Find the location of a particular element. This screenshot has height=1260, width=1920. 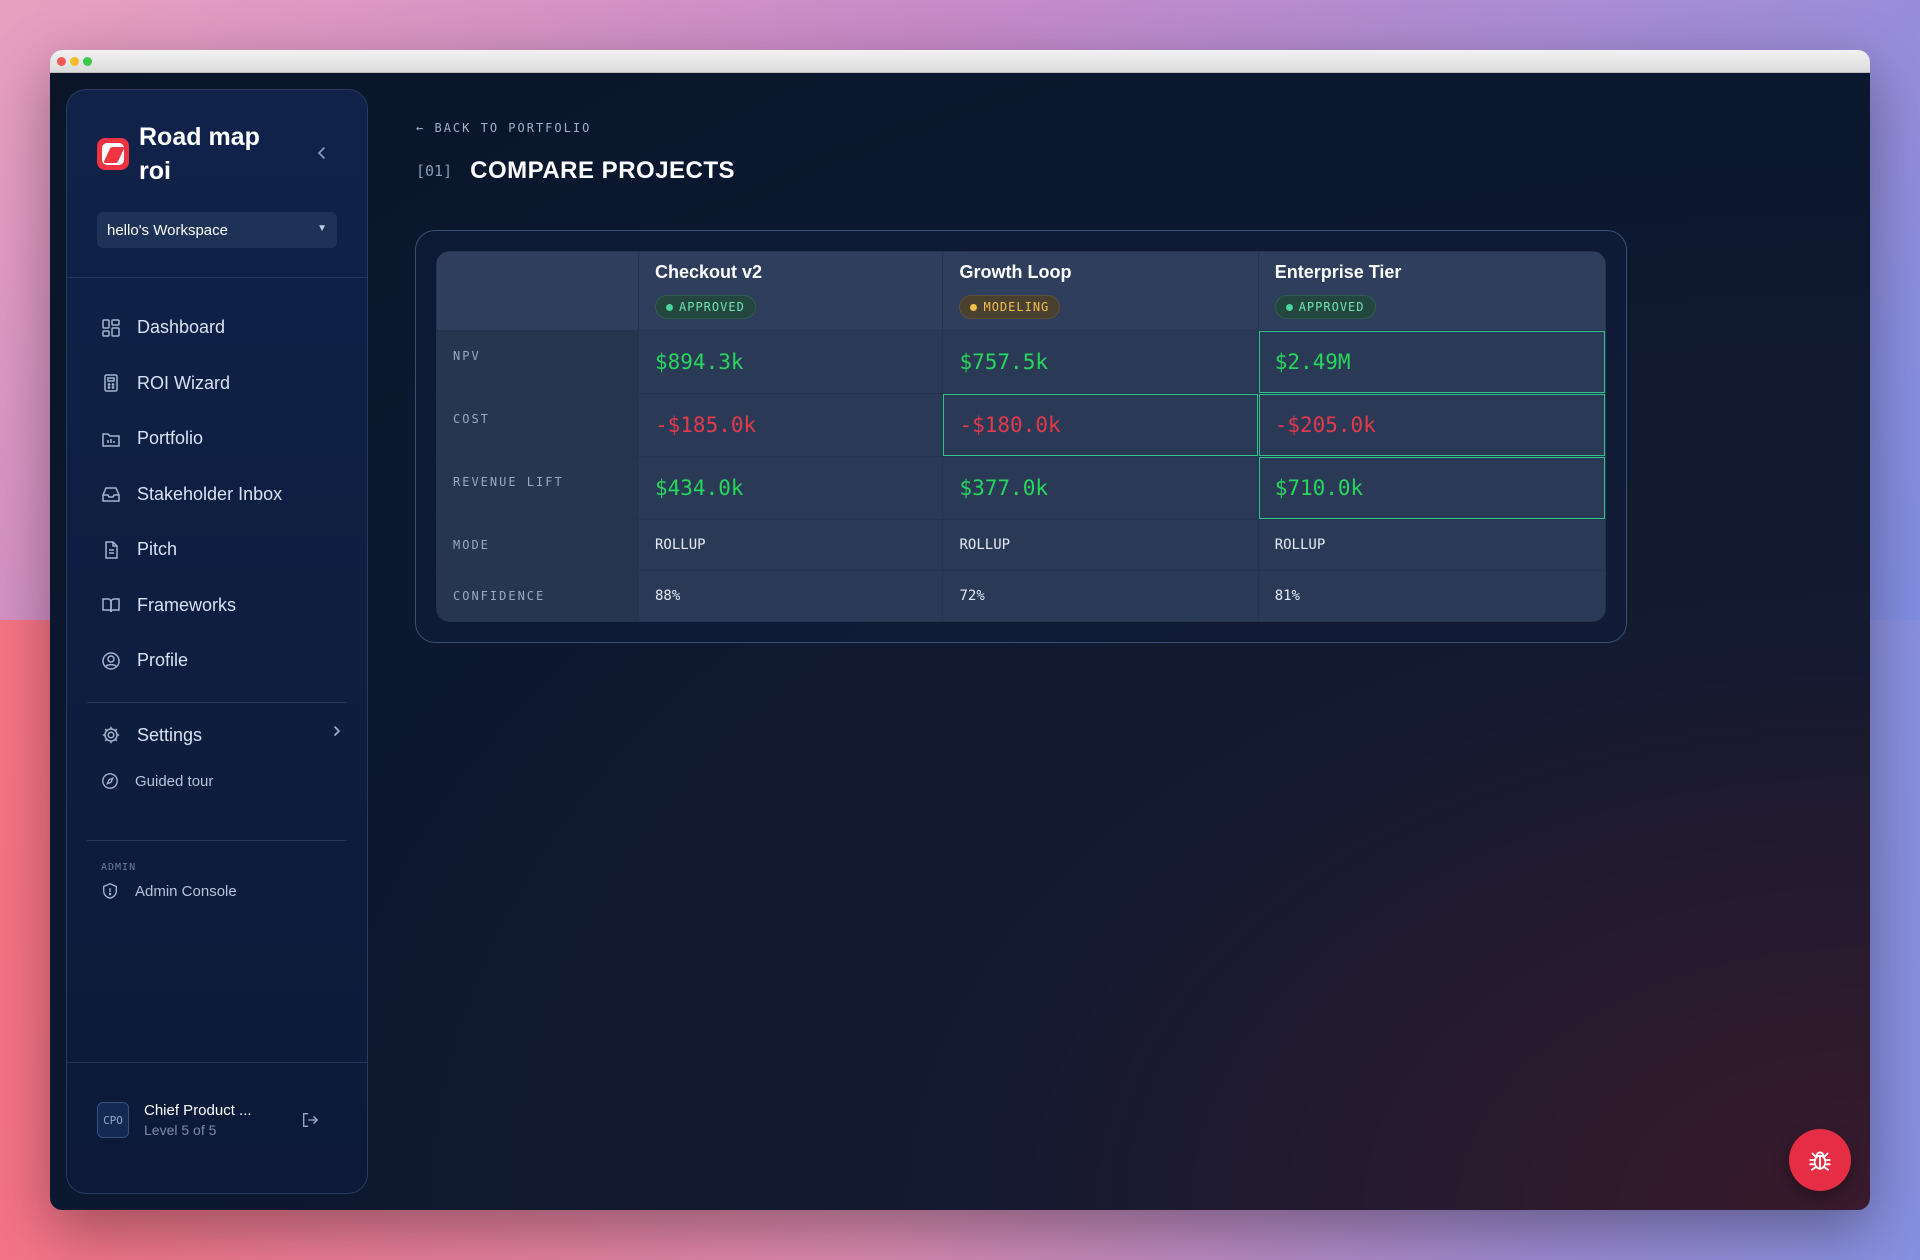

nav-item-label: Portfolio is located at coordinates (170, 438).